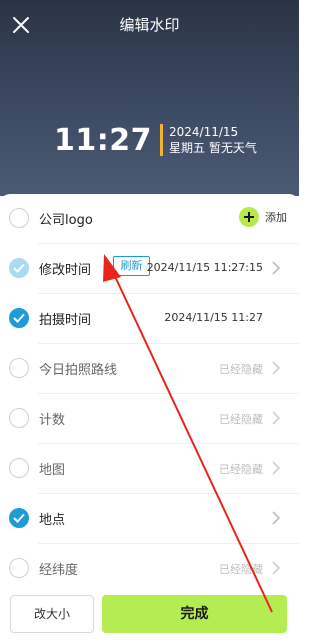 This screenshot has height=643, width=320. I want to click on add-logo-button: 添加, so click(263, 217).